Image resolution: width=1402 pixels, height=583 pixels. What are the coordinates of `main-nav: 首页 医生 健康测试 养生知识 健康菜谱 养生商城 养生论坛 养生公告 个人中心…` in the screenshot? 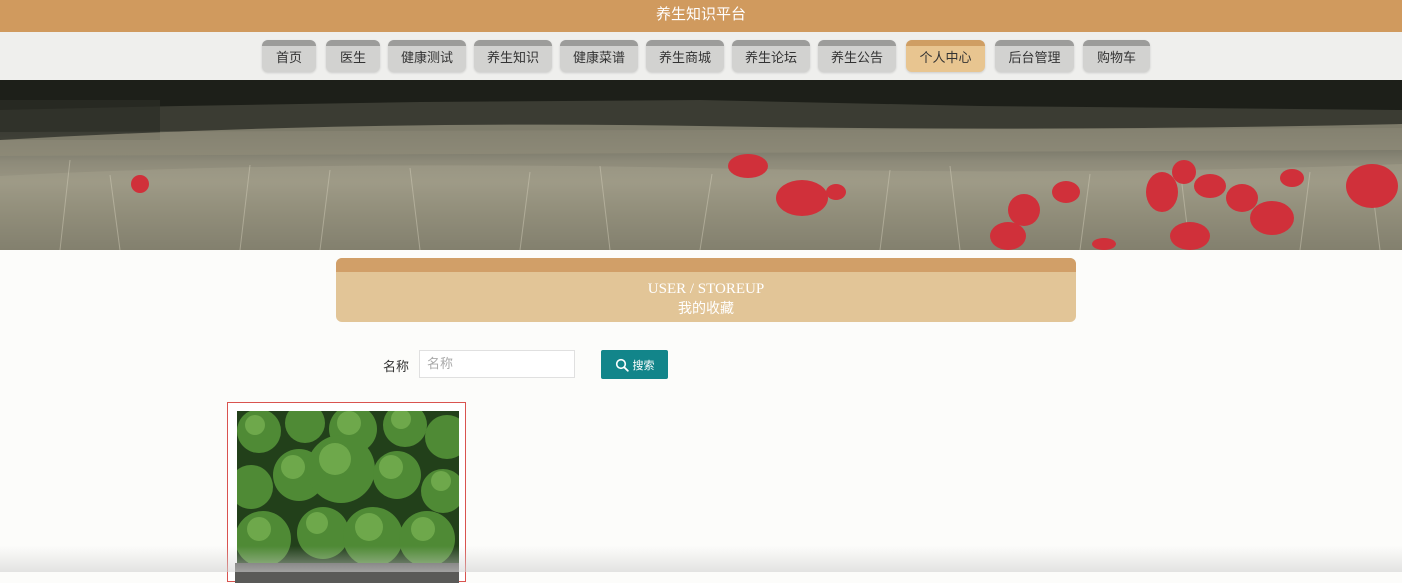 It's located at (701, 56).